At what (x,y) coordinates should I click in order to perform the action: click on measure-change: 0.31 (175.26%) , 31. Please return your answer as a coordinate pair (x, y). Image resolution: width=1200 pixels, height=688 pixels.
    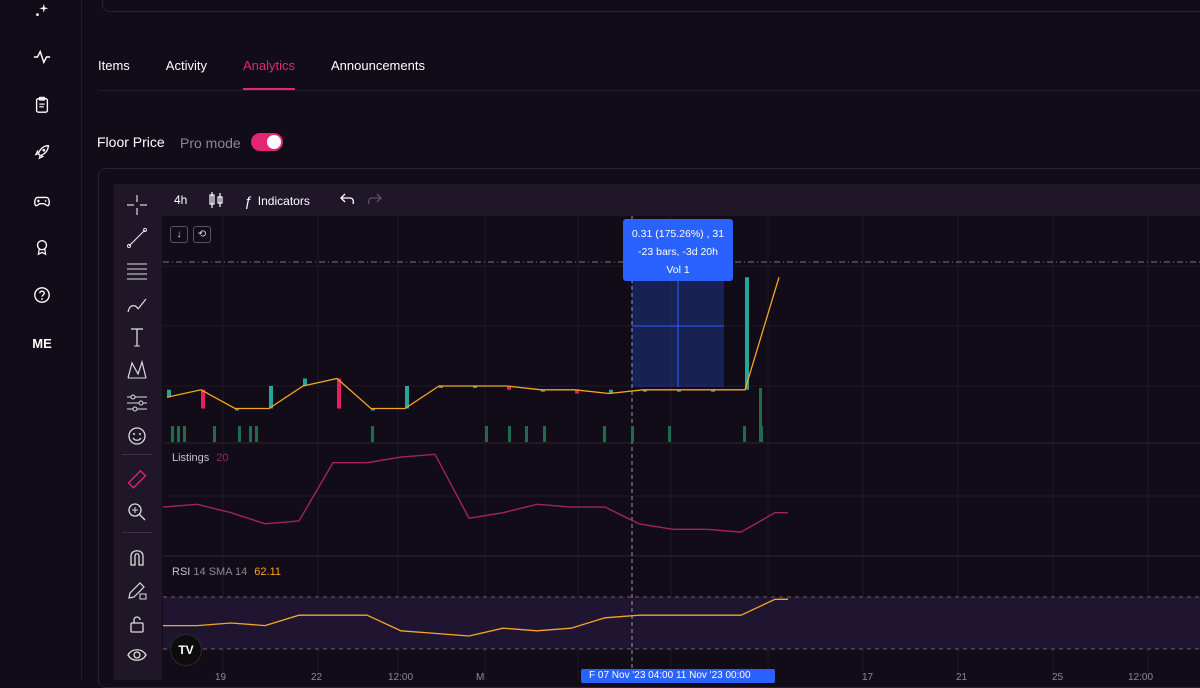
    Looking at the image, I should click on (678, 234).